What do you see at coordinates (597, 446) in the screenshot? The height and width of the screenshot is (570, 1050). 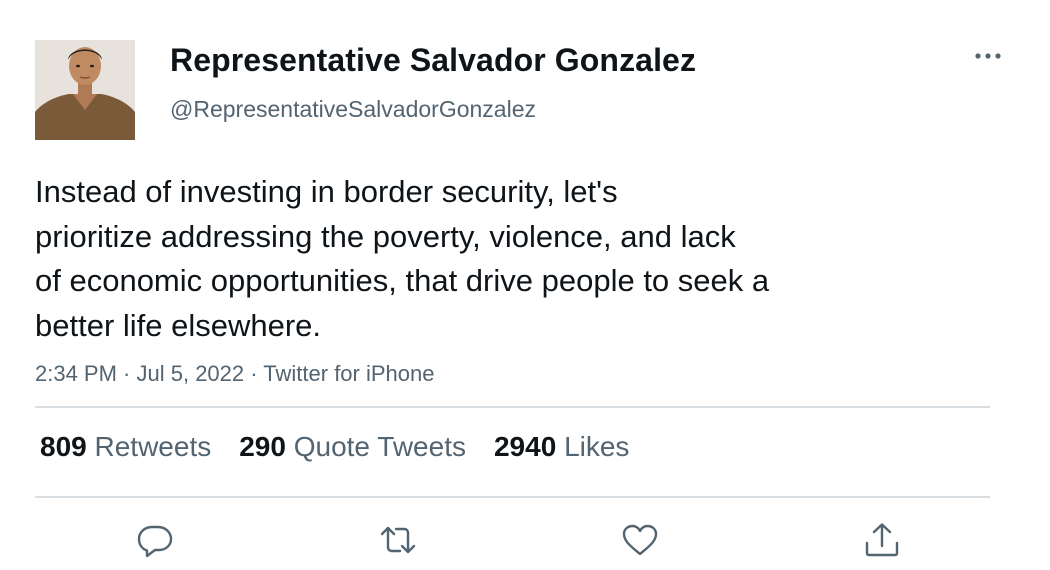 I see `likes-label: Likes` at bounding box center [597, 446].